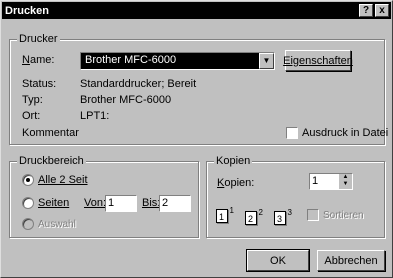 The height and width of the screenshot is (278, 393). What do you see at coordinates (175, 203) in the screenshot?
I see `to-page-input: 2` at bounding box center [175, 203].